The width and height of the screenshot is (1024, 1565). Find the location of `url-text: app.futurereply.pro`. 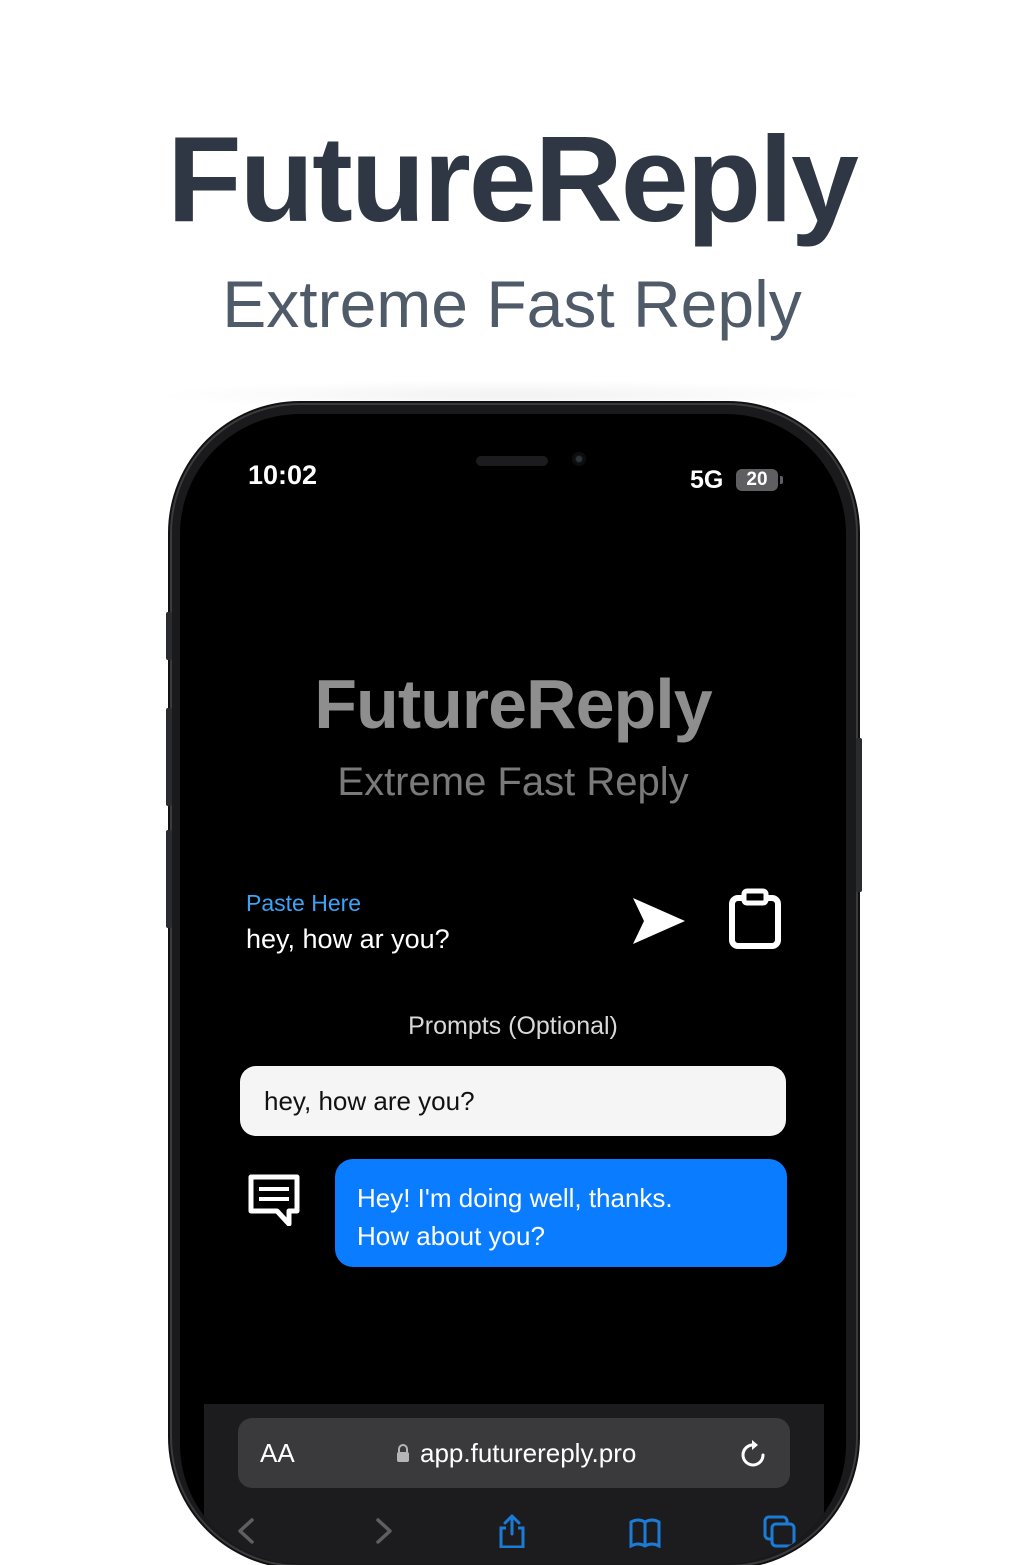

url-text: app.futurereply.pro is located at coordinates (528, 1453).